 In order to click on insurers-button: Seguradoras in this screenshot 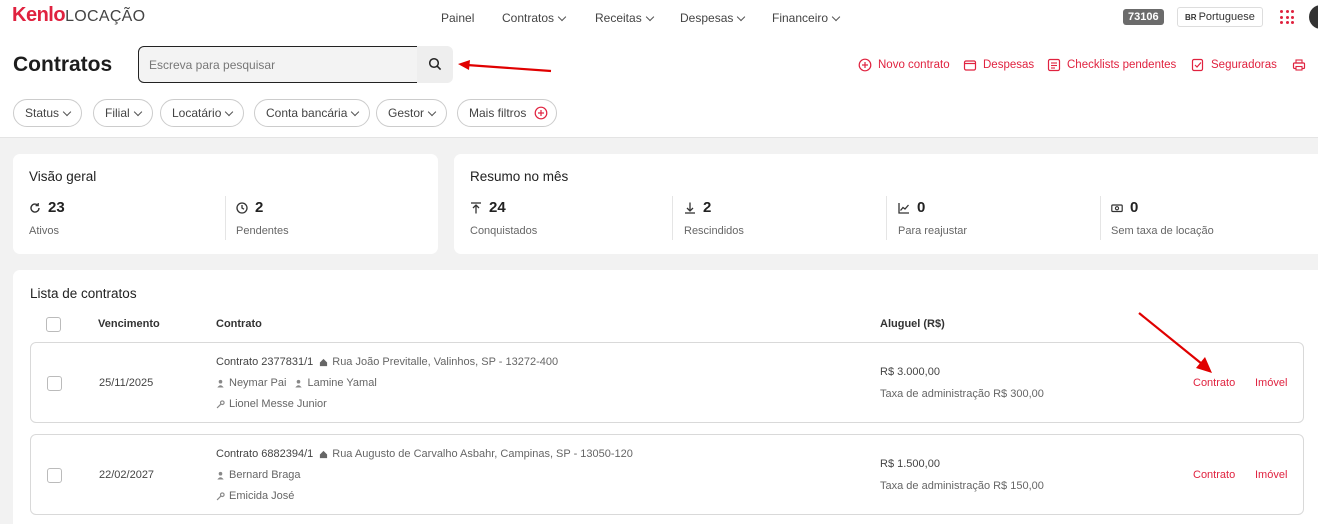, I will do `click(1234, 65)`.